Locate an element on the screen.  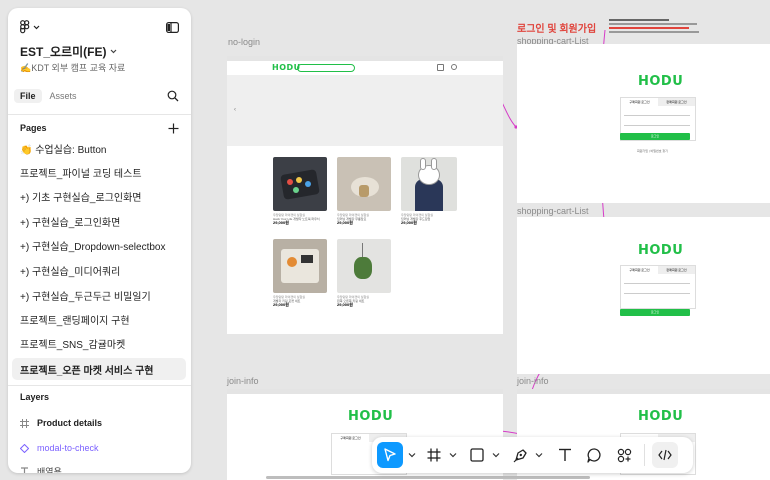
layers-heading: Layers is located at coordinates (35, 397).